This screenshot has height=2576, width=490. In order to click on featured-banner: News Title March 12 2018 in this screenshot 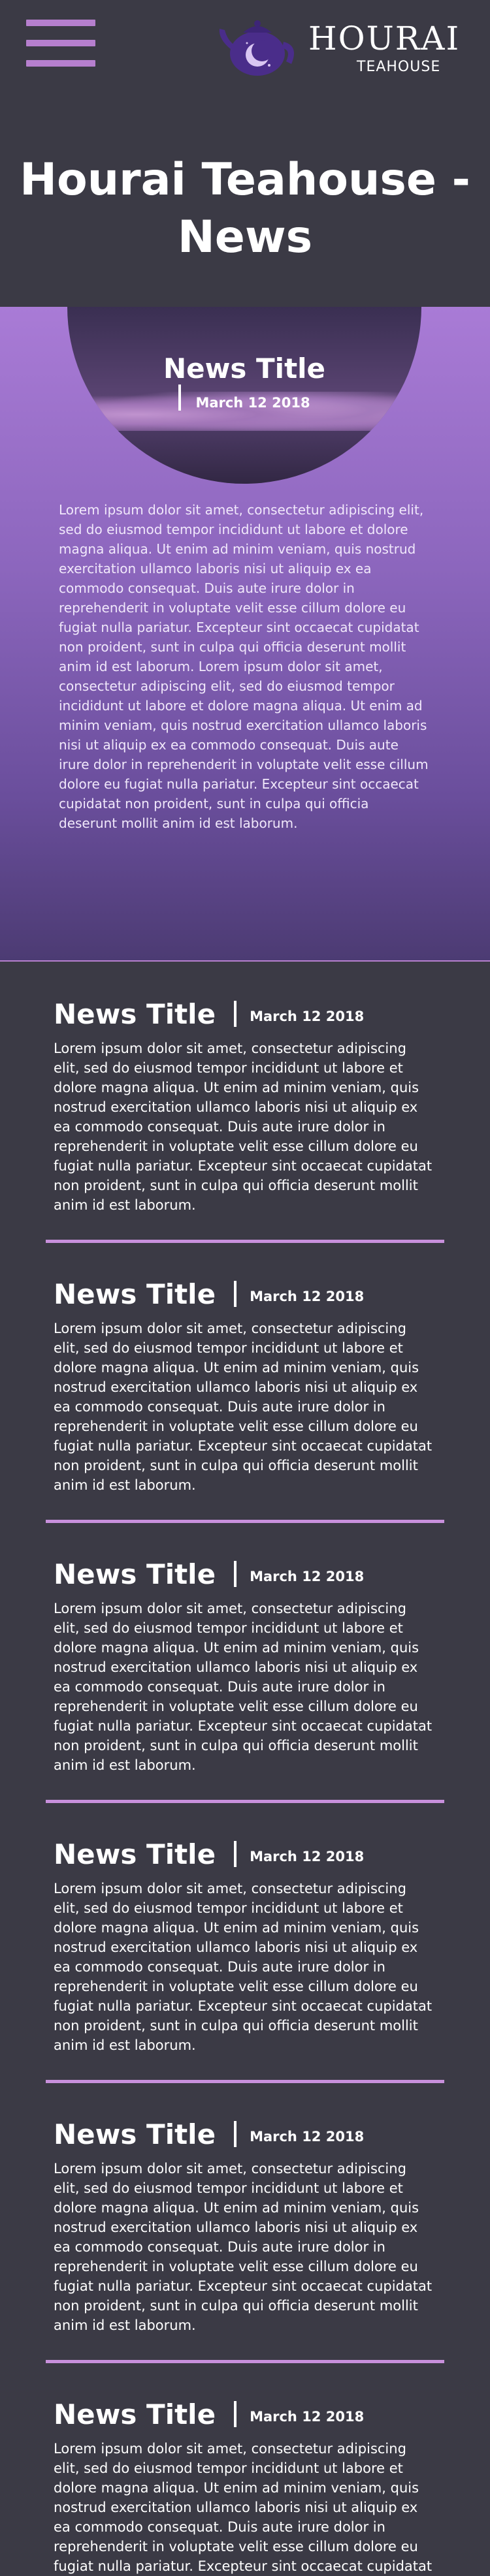, I will do `click(244, 396)`.